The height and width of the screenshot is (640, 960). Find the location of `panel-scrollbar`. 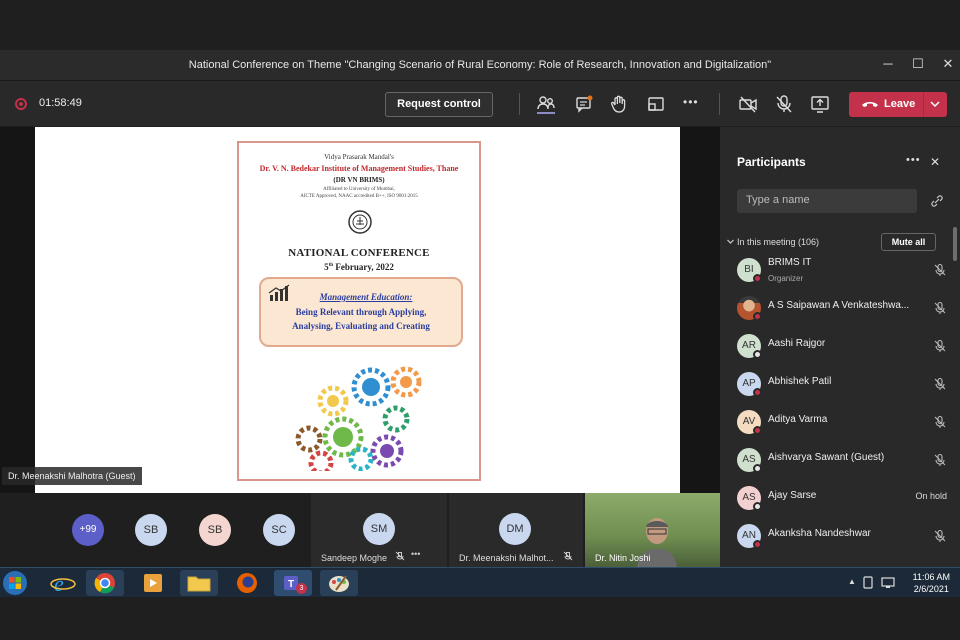

panel-scrollbar is located at coordinates (955, 244).